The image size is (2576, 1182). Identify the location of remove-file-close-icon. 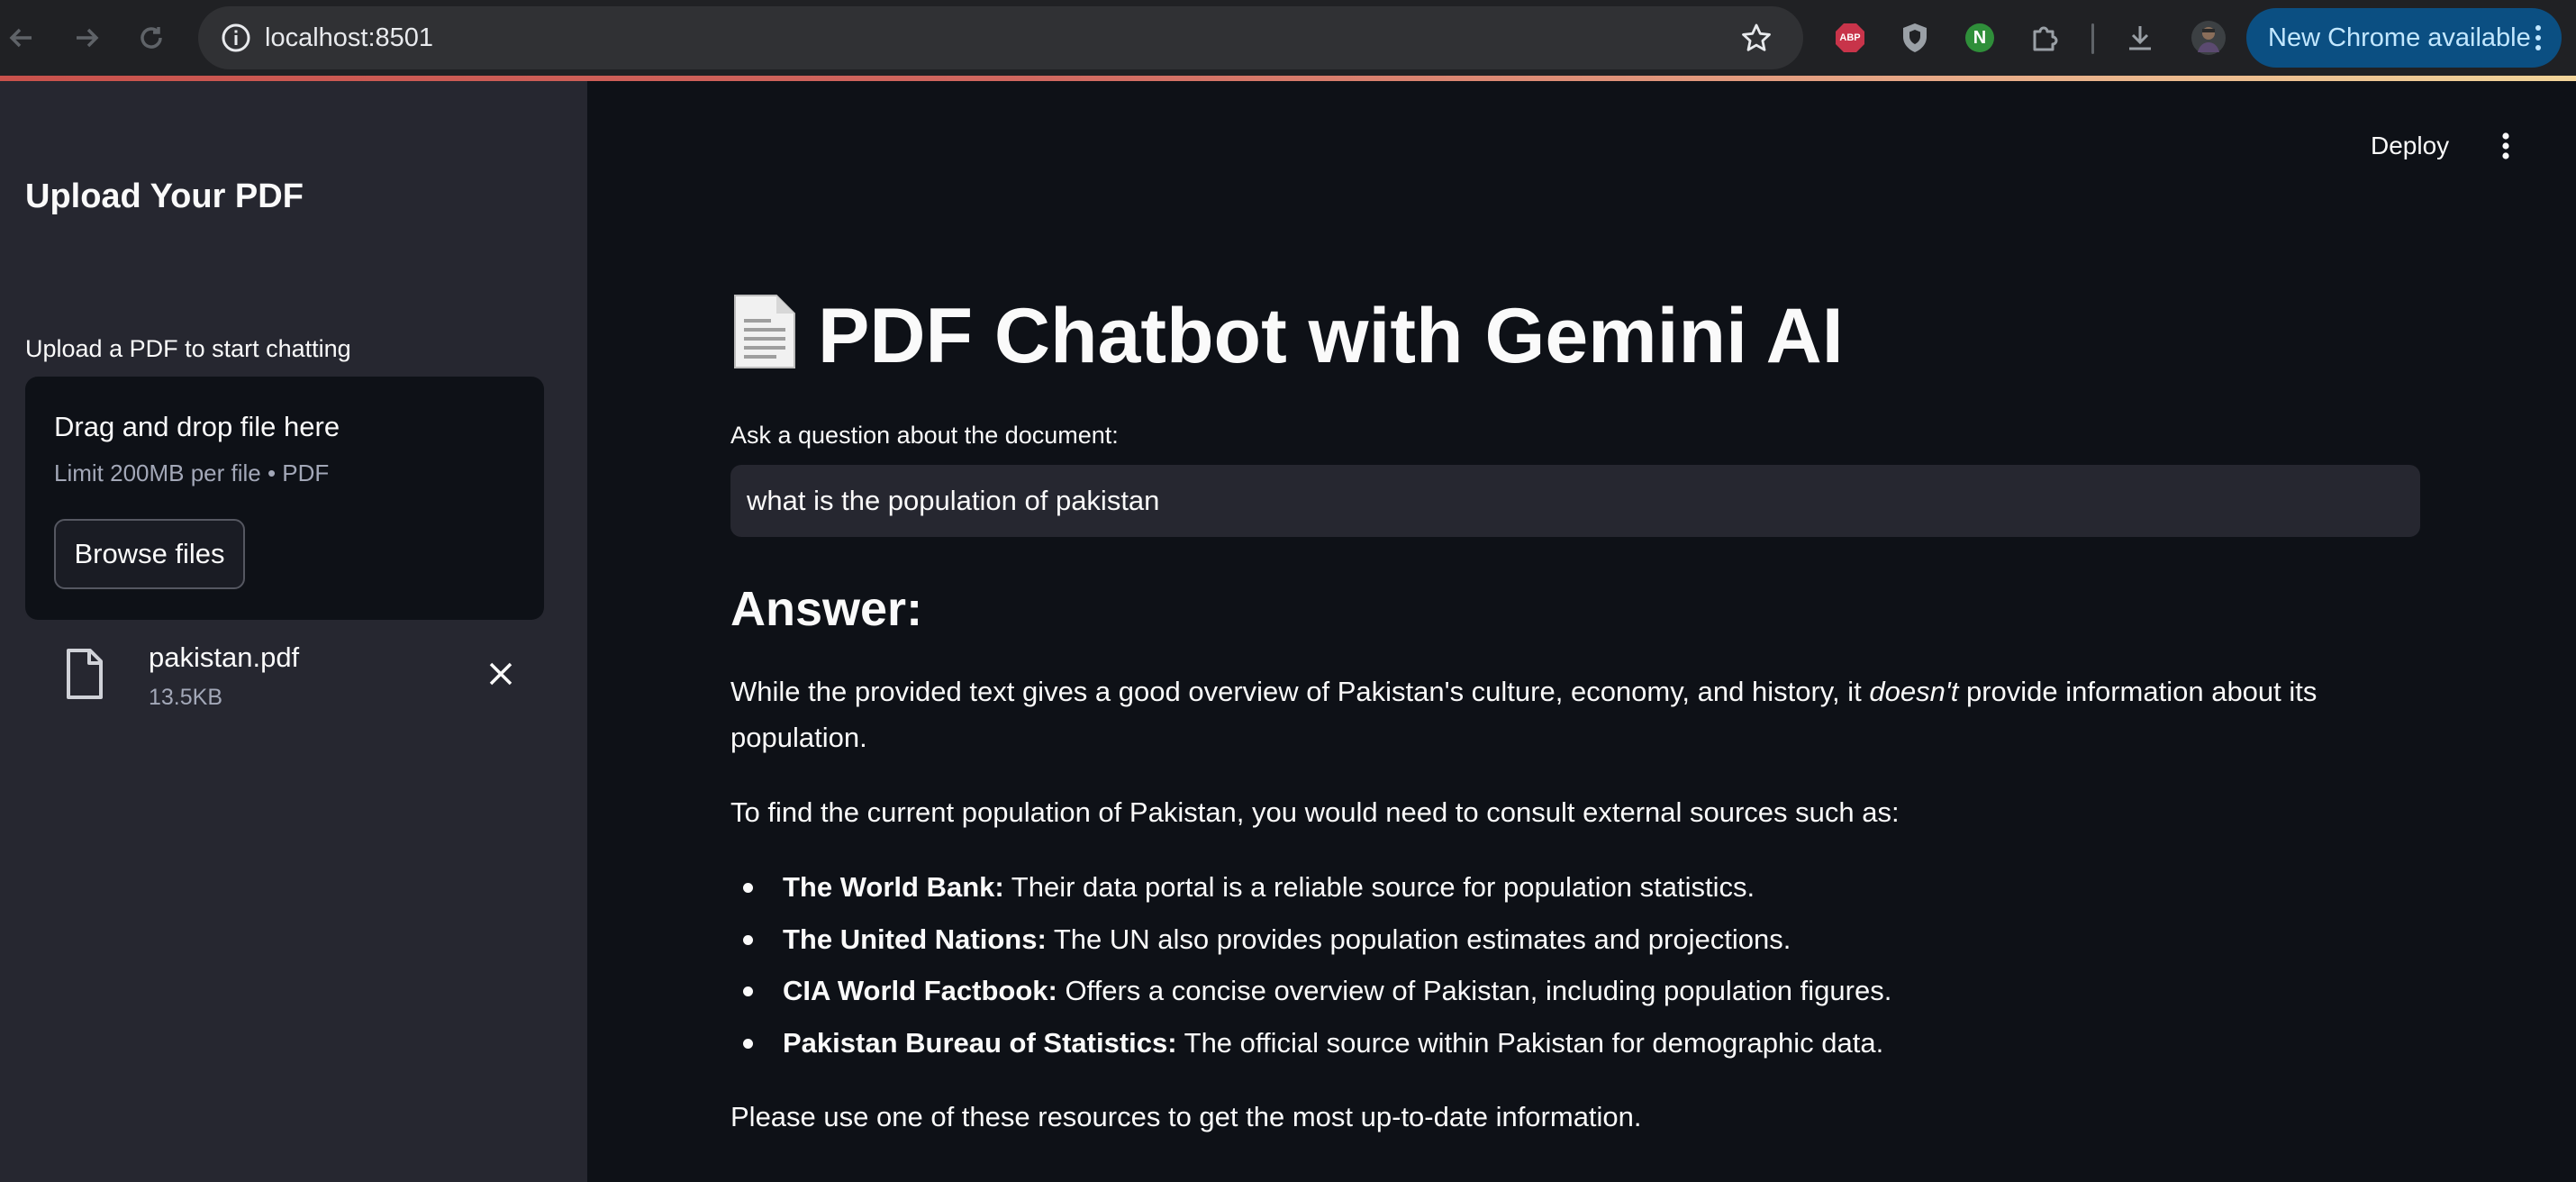
(501, 674).